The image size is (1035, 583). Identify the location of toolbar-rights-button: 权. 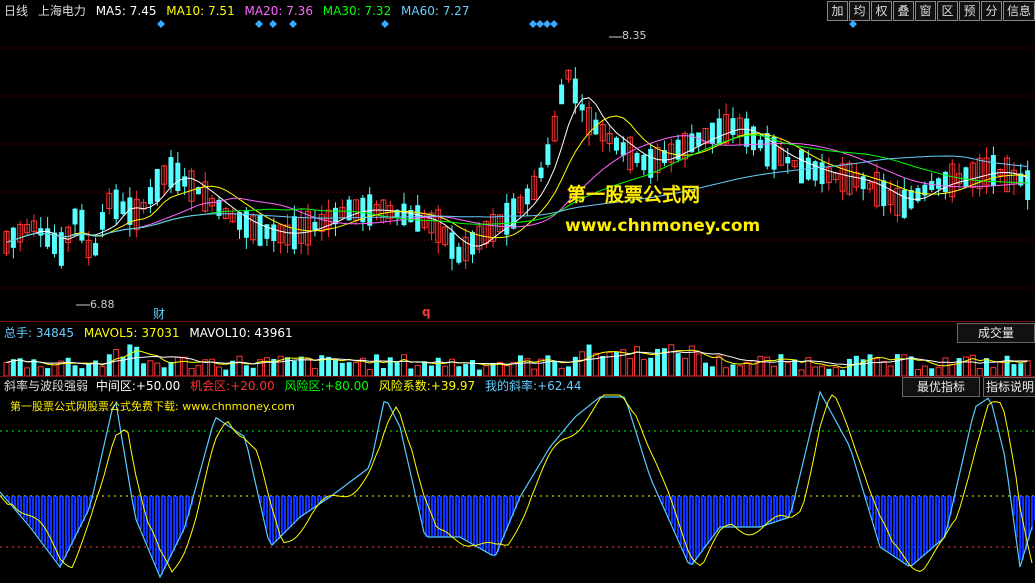
(881, 11).